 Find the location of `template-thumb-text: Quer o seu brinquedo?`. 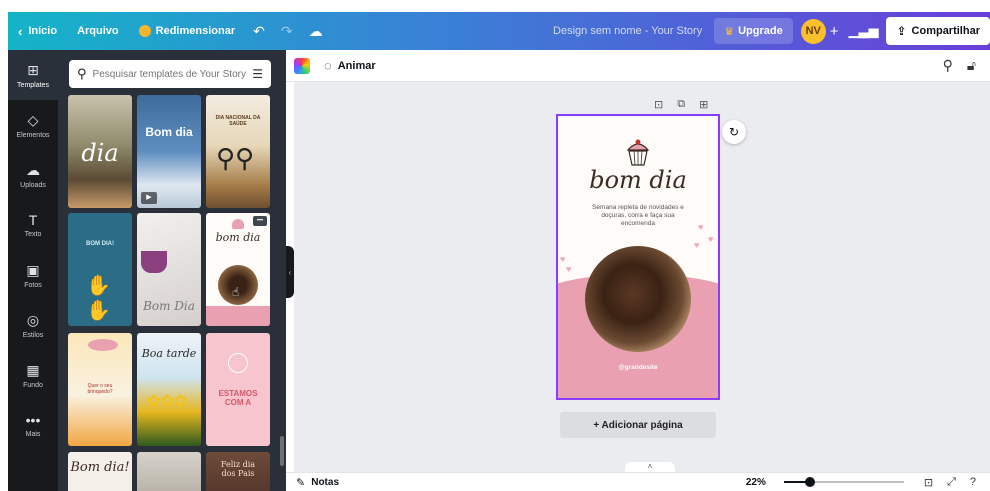

template-thumb-text: Quer o seu brinquedo? is located at coordinates (100, 389).